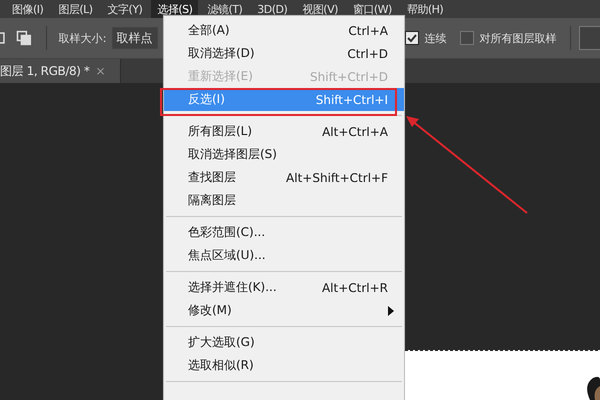 This screenshot has height=400, width=600. I want to click on selection-mode-icon, so click(24, 38).